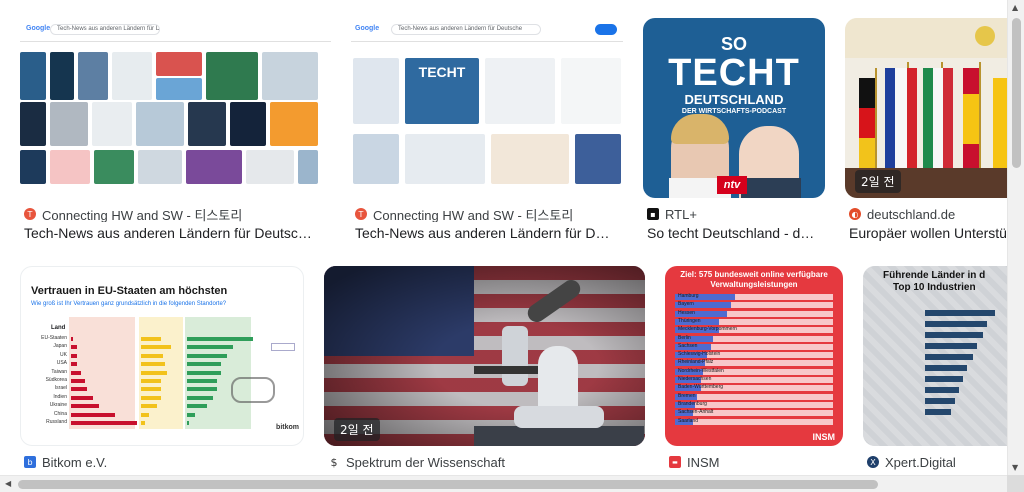 This screenshot has width=1024, height=492. I want to click on state-label: Hamburg, so click(688, 296).